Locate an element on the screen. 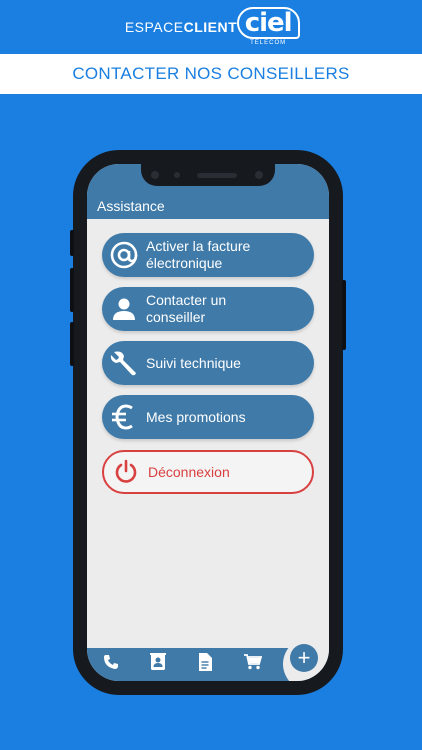 The image size is (422, 750). contacts-icon is located at coordinates (158, 664).